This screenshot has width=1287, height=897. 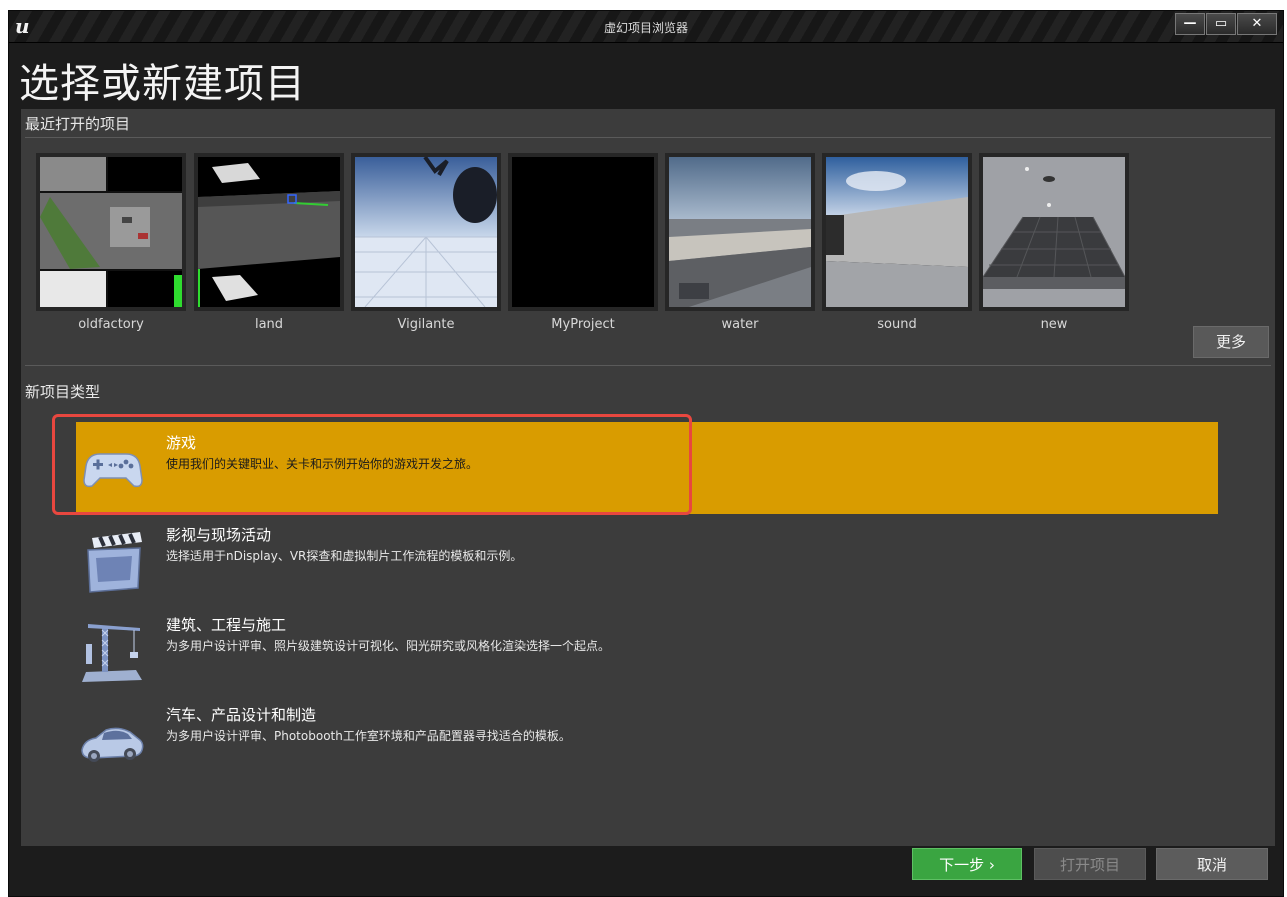 What do you see at coordinates (1257, 24) in the screenshot?
I see `close-button: ✕` at bounding box center [1257, 24].